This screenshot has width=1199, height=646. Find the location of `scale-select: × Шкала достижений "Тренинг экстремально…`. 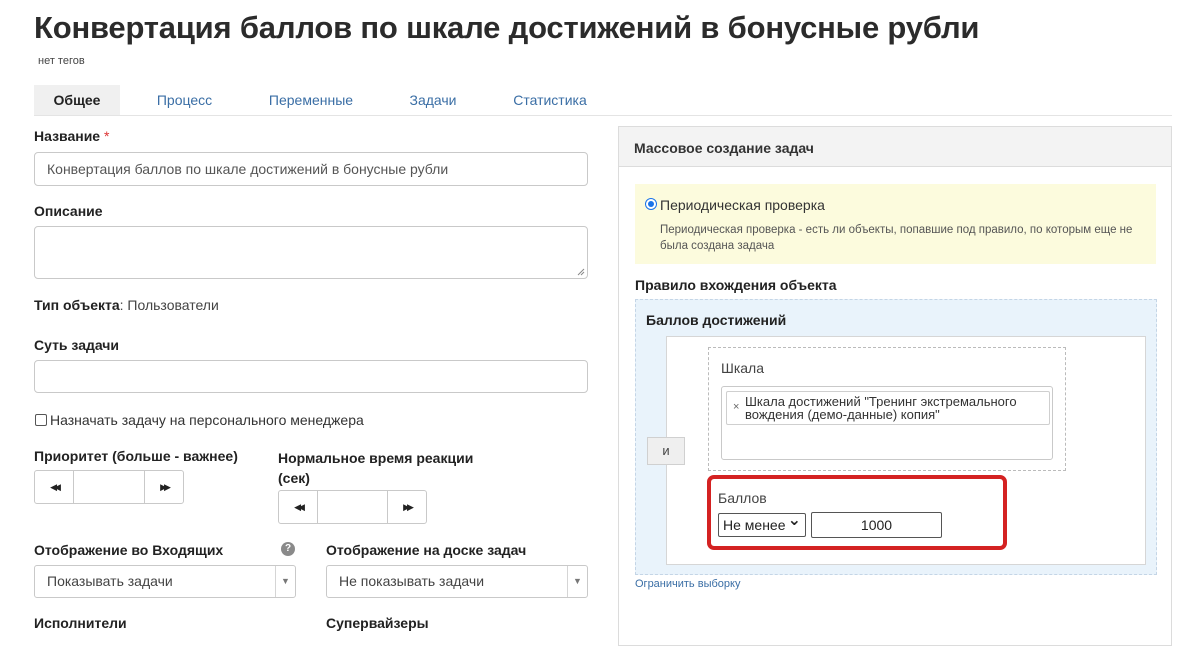

scale-select: × Шкала достижений "Тренинг экстремально… is located at coordinates (887, 423).